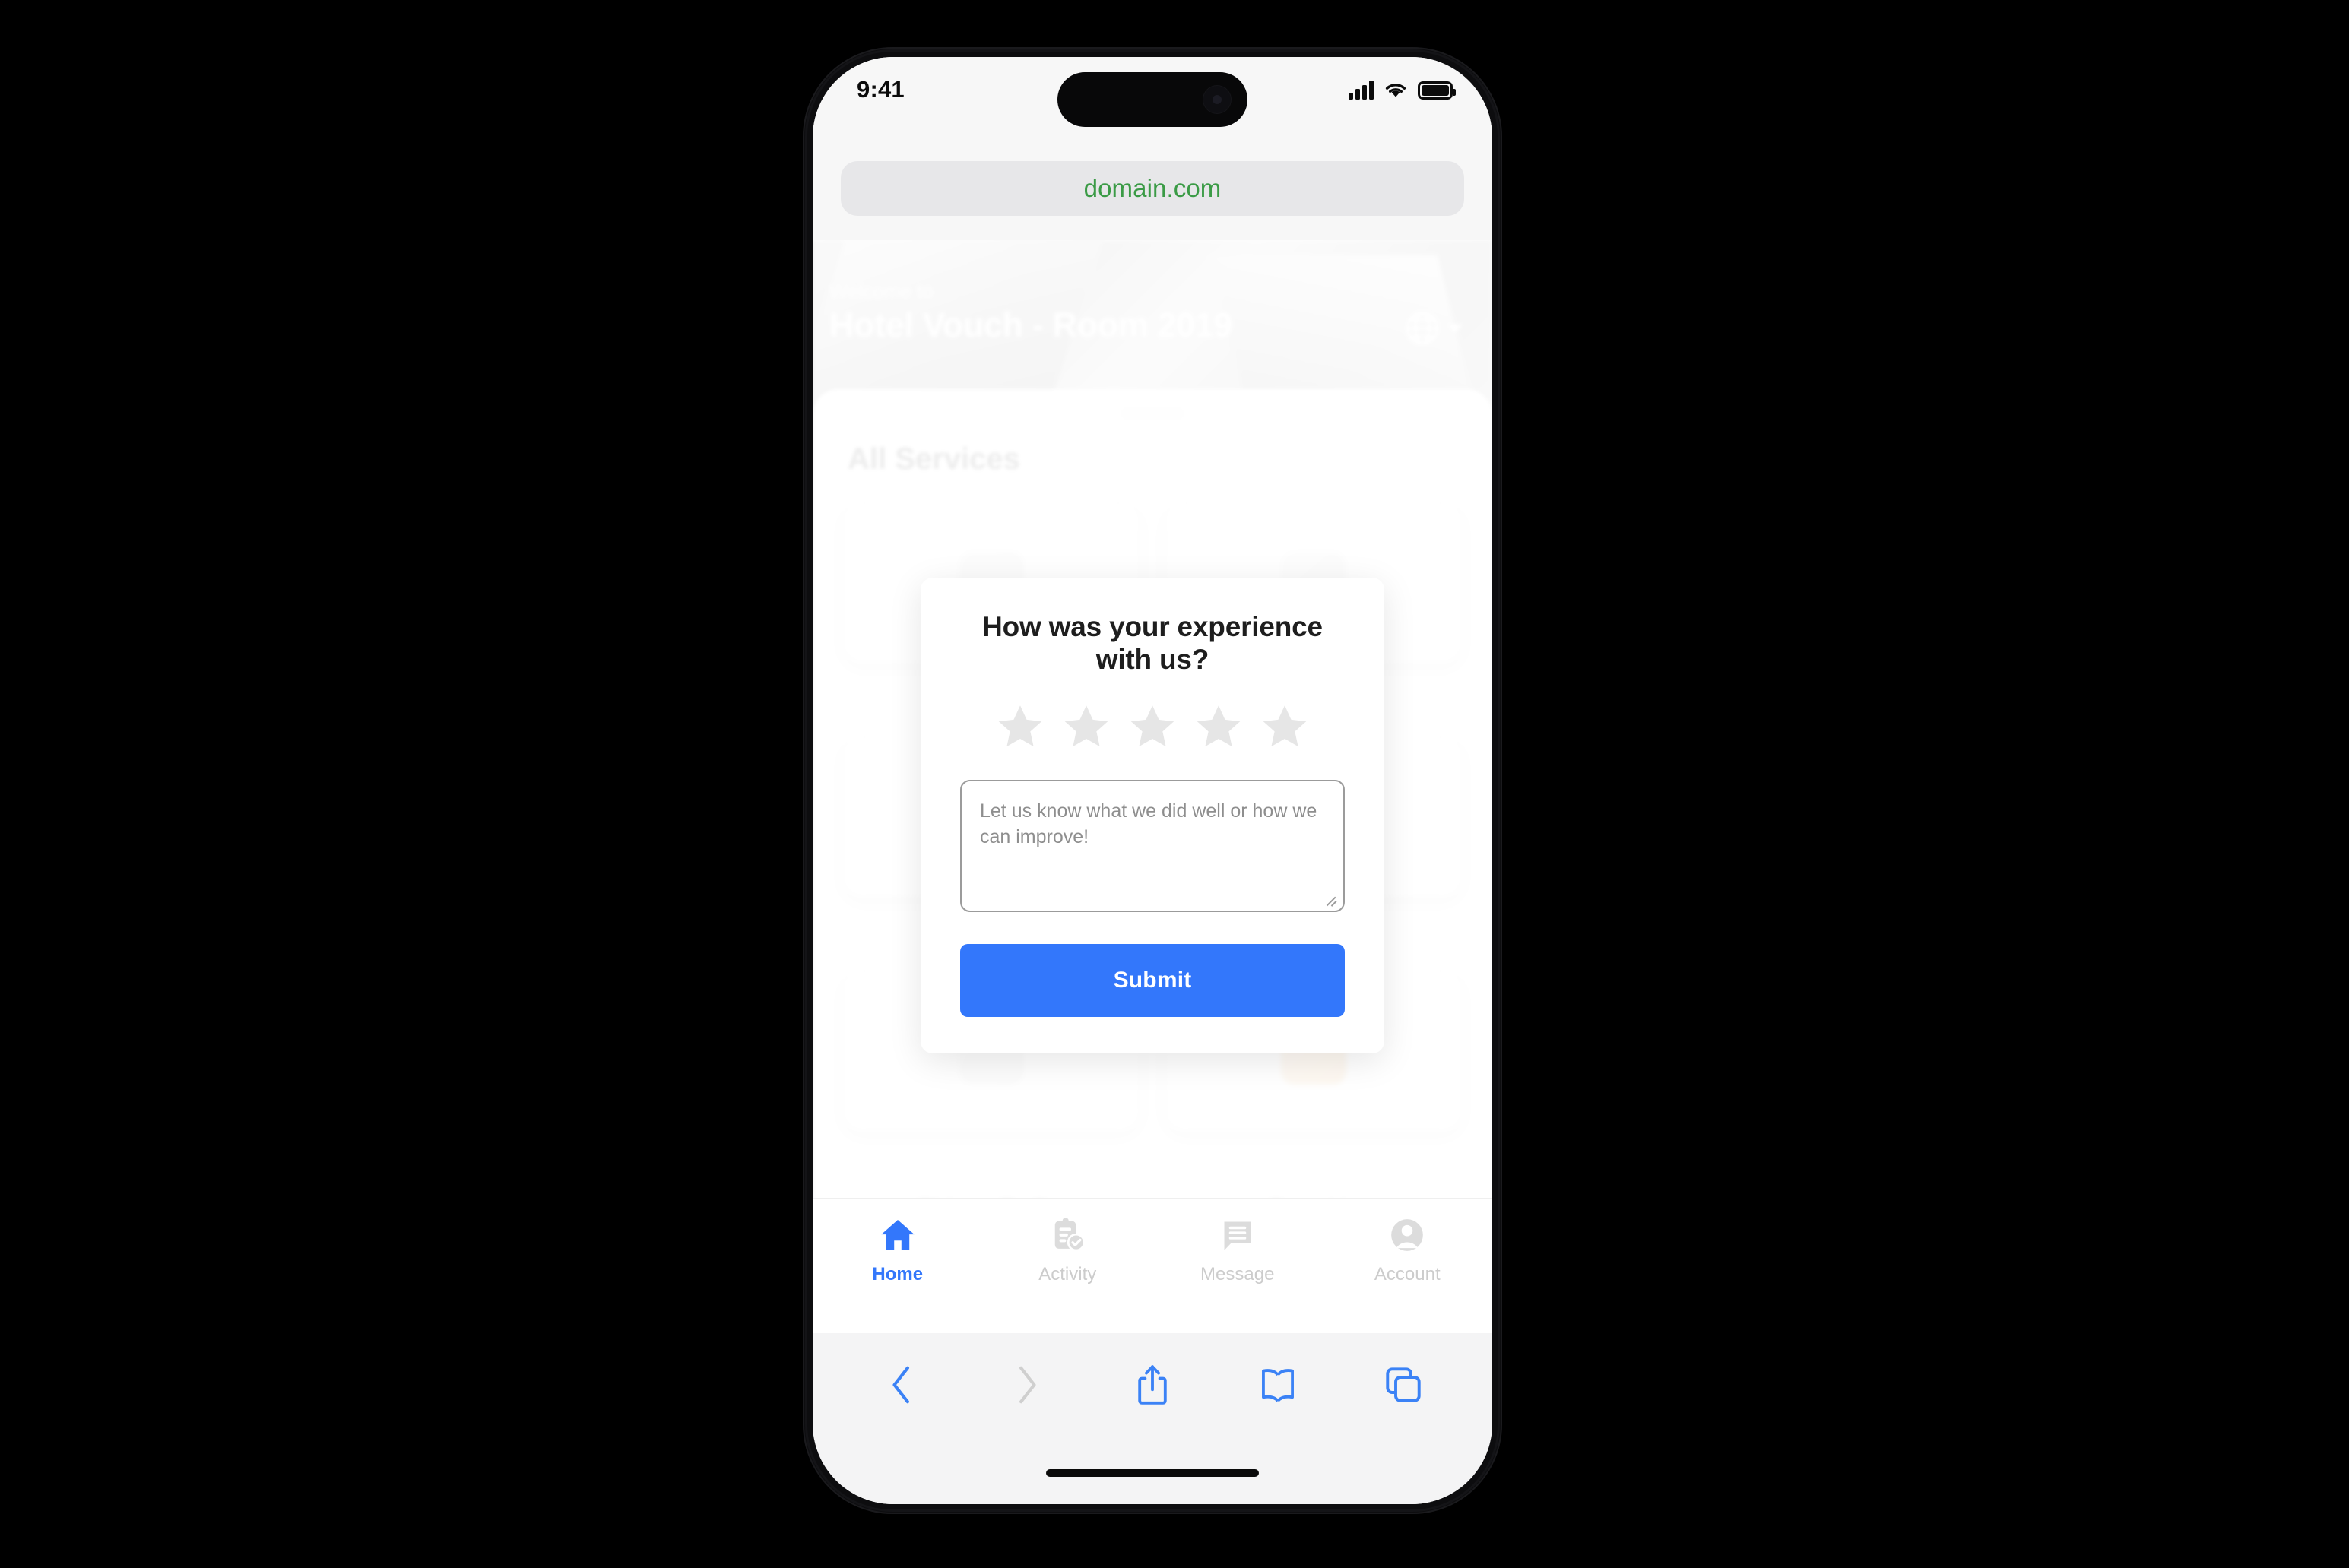  I want to click on status-bar-indicators, so click(1402, 90).